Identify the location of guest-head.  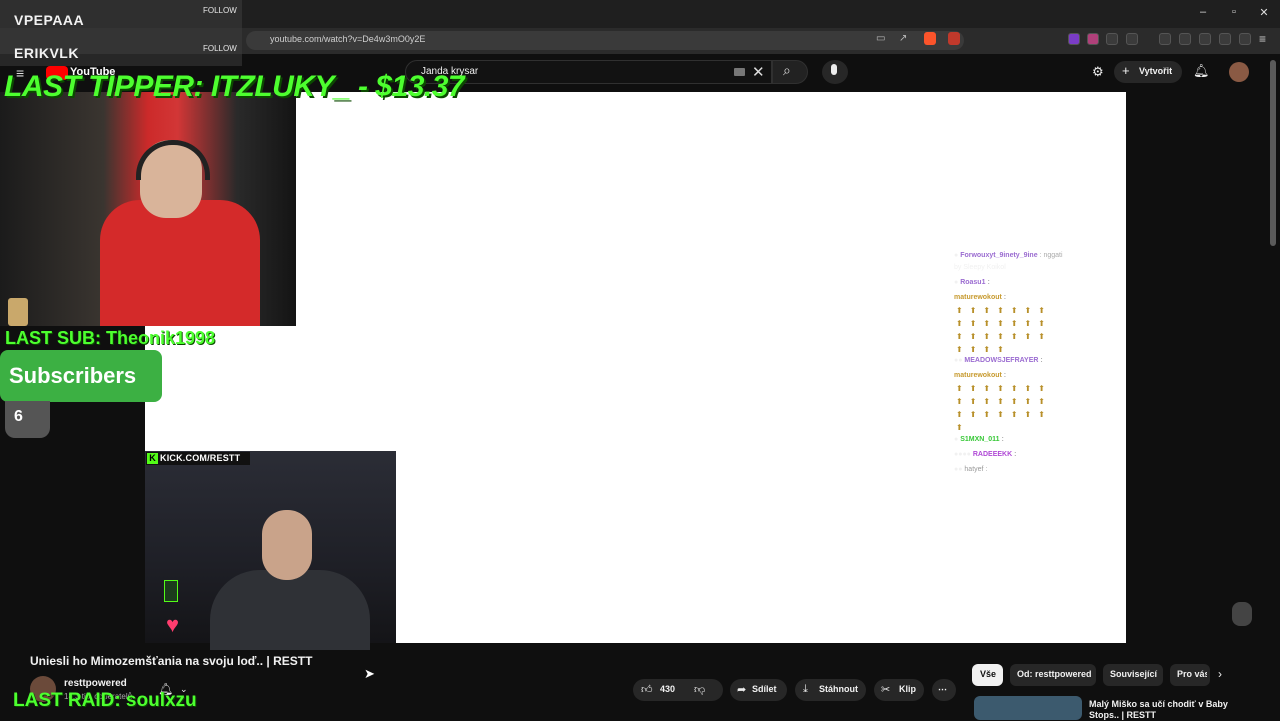
(287, 545).